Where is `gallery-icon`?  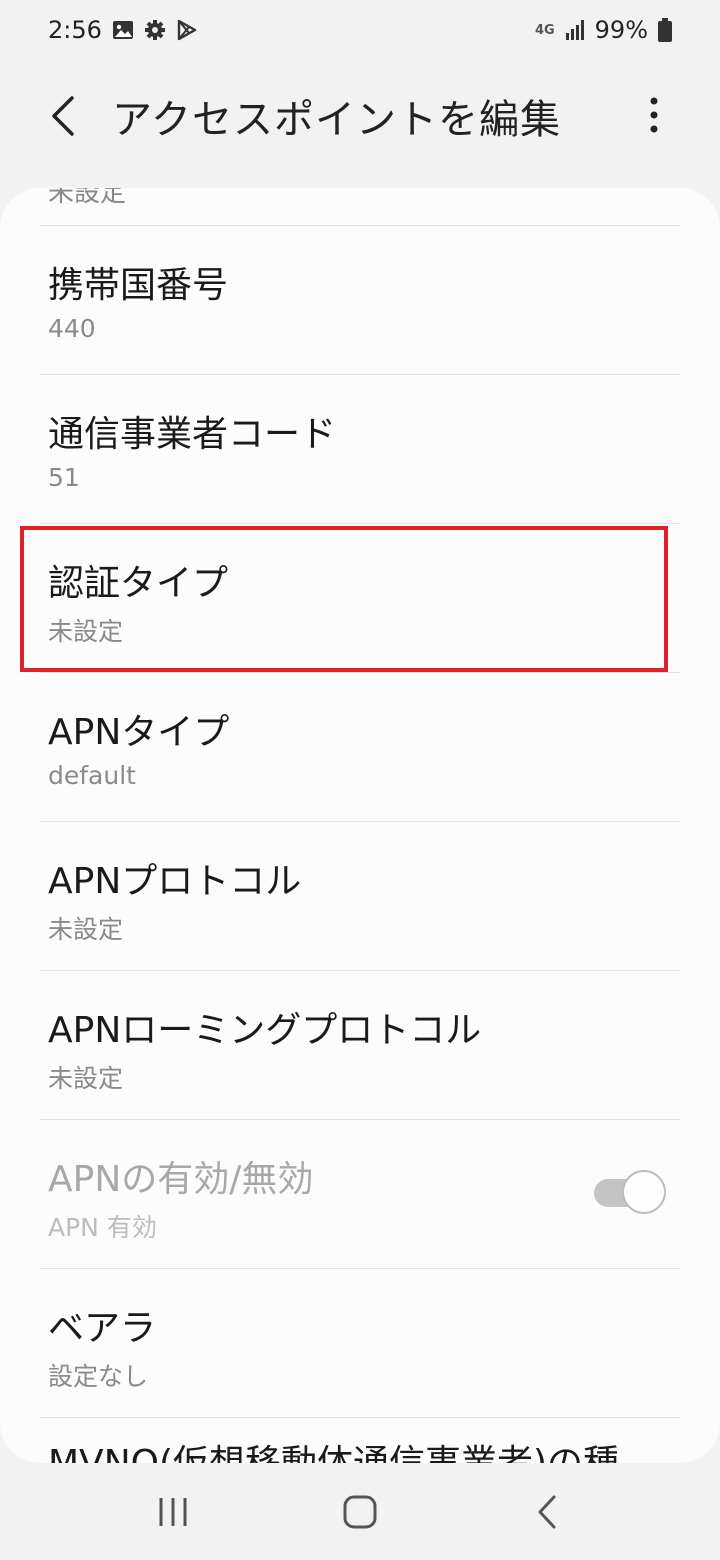
gallery-icon is located at coordinates (123, 30).